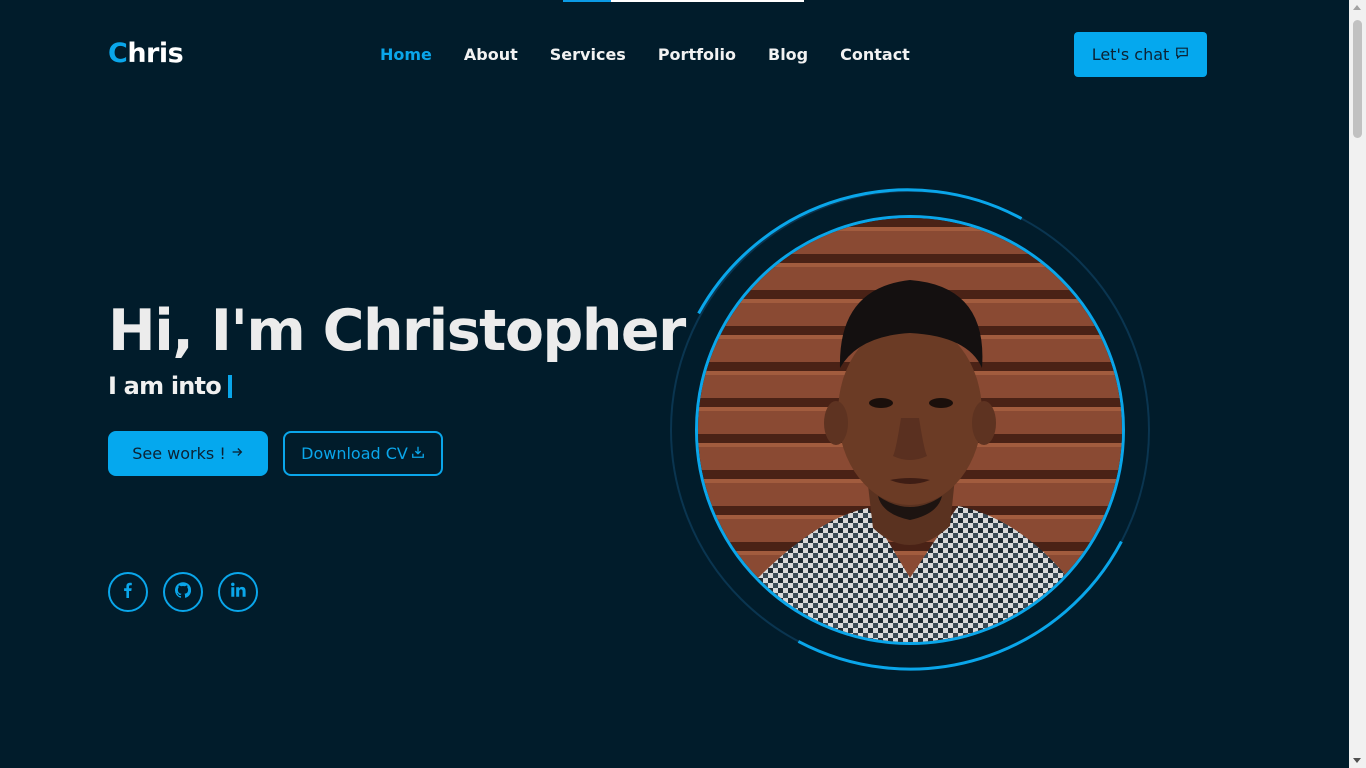  Describe the element at coordinates (1357, 760) in the screenshot. I see `scroll-down-arrow-icon` at that location.